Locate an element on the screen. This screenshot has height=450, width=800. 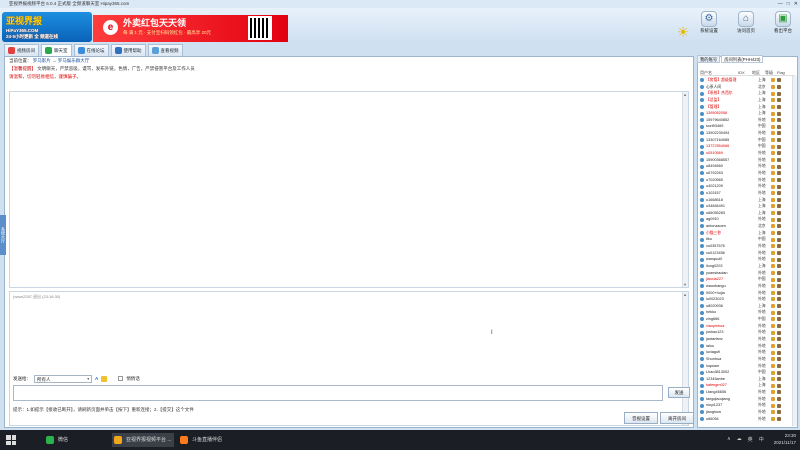
user-row: 小猫三秒 上海 is located at coordinates (747, 233).